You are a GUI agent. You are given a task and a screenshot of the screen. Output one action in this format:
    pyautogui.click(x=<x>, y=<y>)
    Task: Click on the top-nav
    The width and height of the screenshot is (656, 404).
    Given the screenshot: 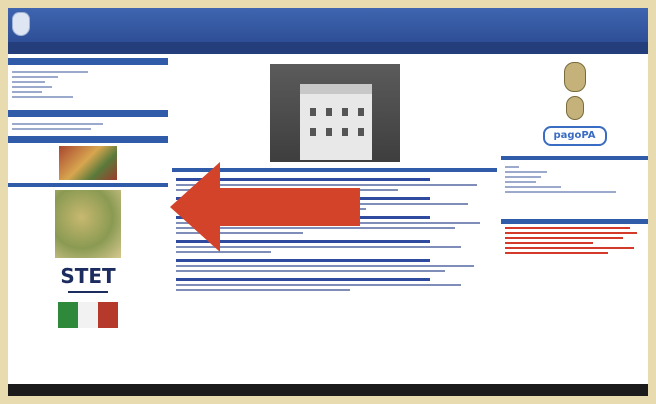 What is the action you would take?
    pyautogui.click(x=328, y=48)
    